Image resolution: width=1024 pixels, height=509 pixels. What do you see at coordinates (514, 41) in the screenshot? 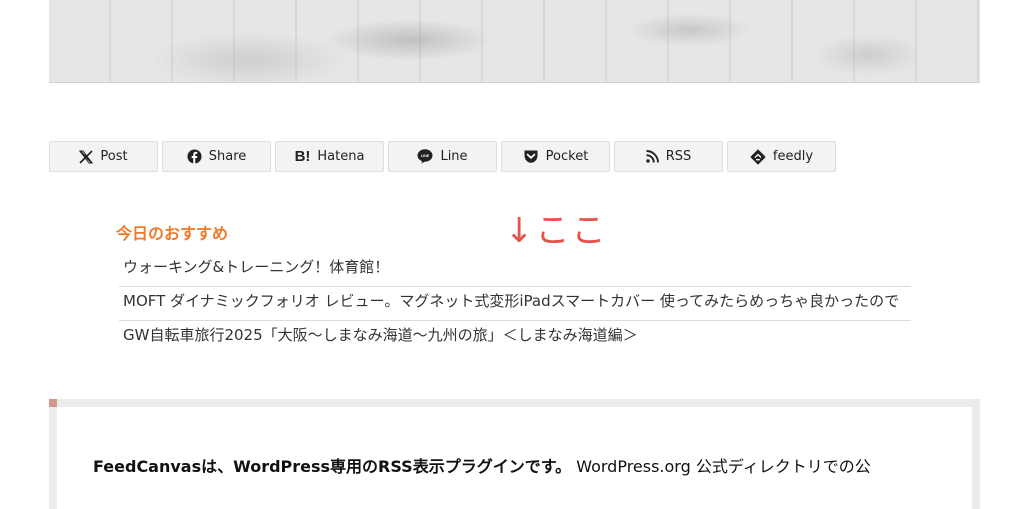
I see `hero-image` at bounding box center [514, 41].